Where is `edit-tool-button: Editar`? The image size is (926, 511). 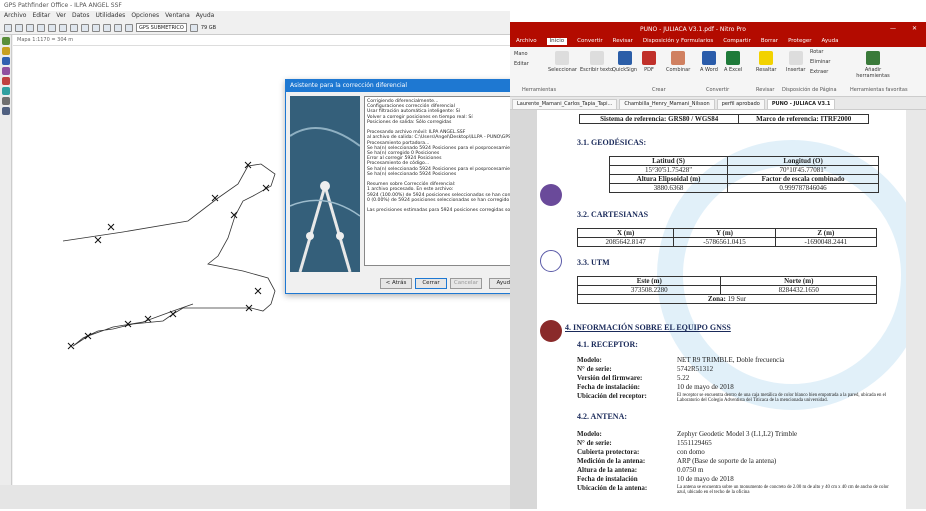
edit-tool-button: Editar is located at coordinates (521, 64).